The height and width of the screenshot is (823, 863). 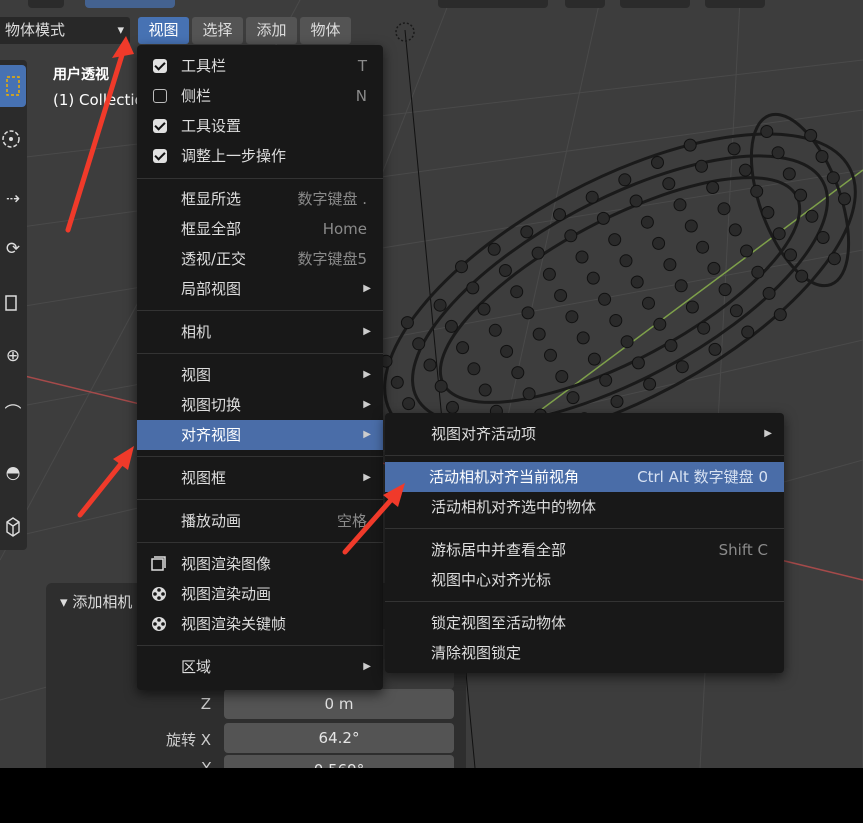 I want to click on annotation-arrow-view-menu, so click(x=97, y=136).